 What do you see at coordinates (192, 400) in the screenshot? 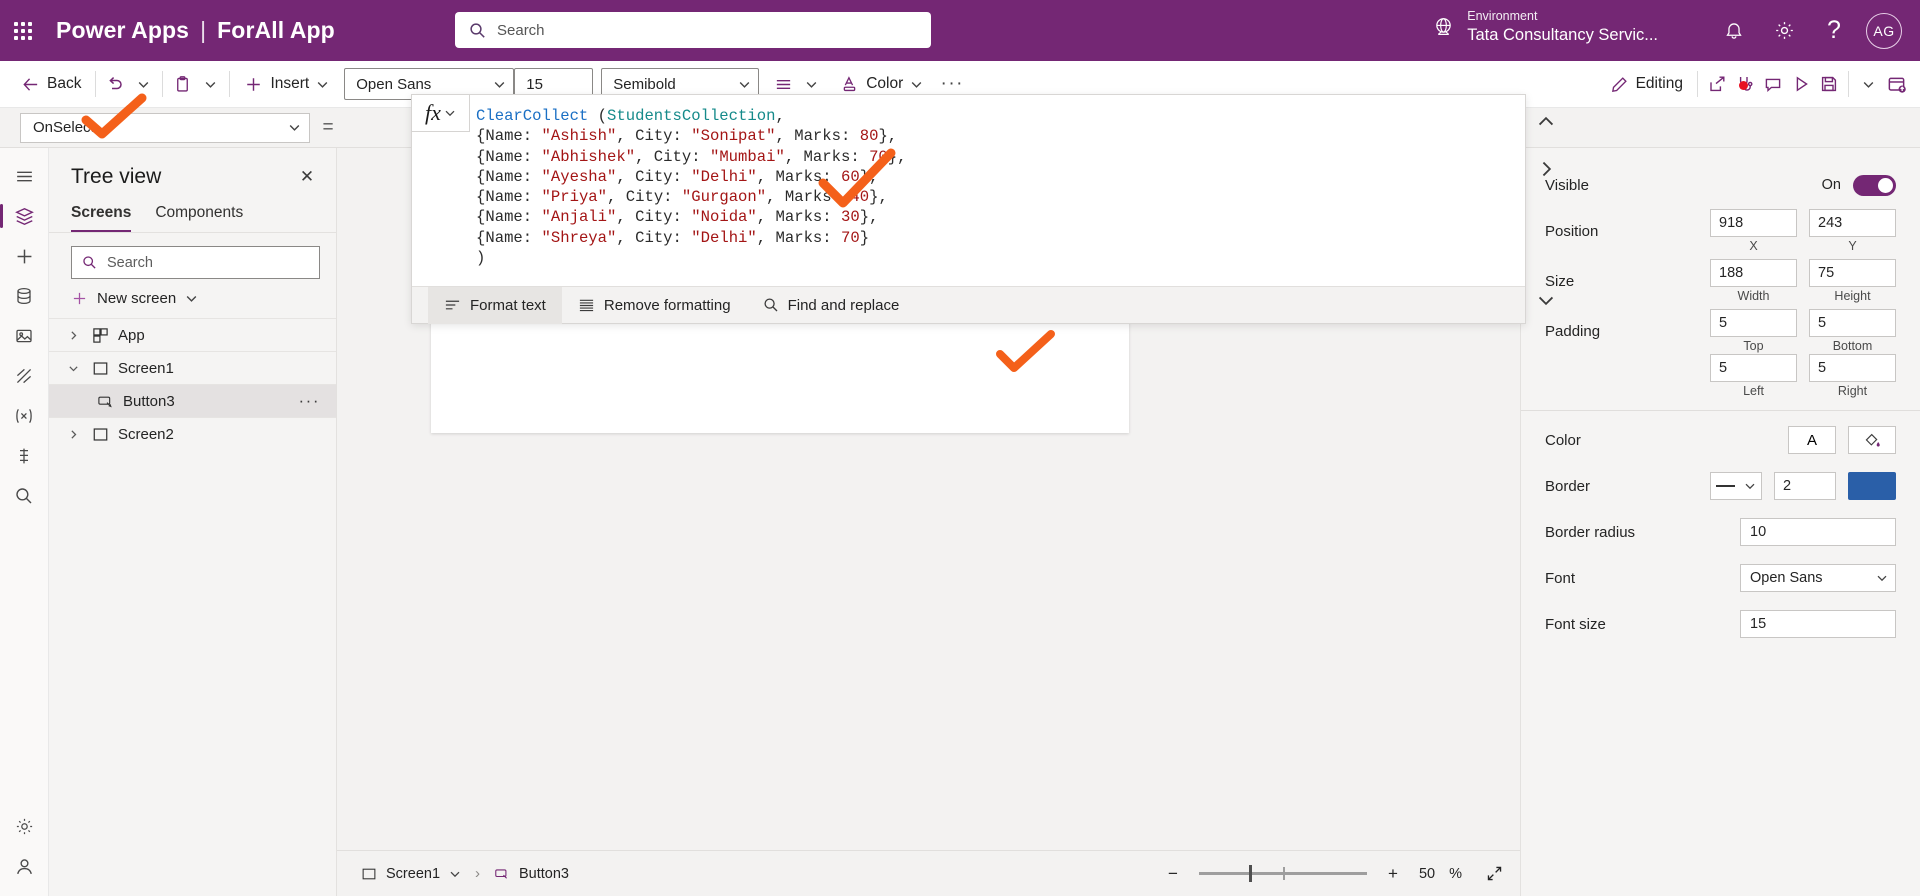
I see `tree-node-button3: Button3 ···` at bounding box center [192, 400].